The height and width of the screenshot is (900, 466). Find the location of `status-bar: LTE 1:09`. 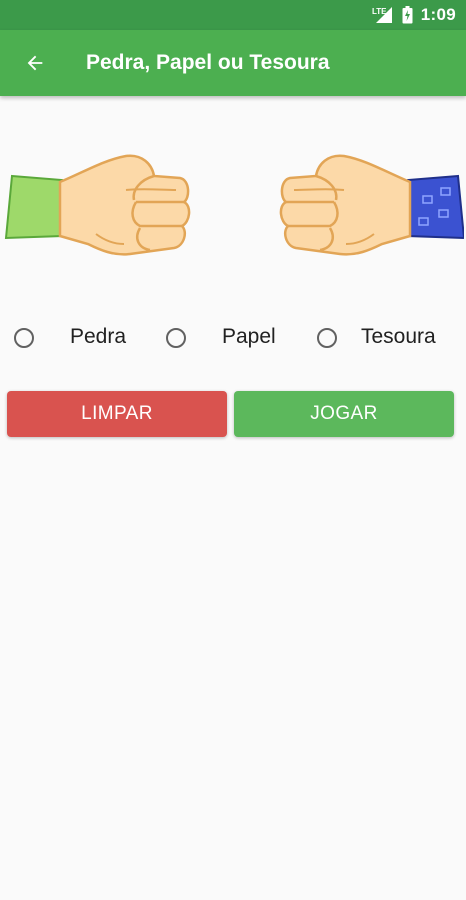

status-bar: LTE 1:09 is located at coordinates (233, 15).